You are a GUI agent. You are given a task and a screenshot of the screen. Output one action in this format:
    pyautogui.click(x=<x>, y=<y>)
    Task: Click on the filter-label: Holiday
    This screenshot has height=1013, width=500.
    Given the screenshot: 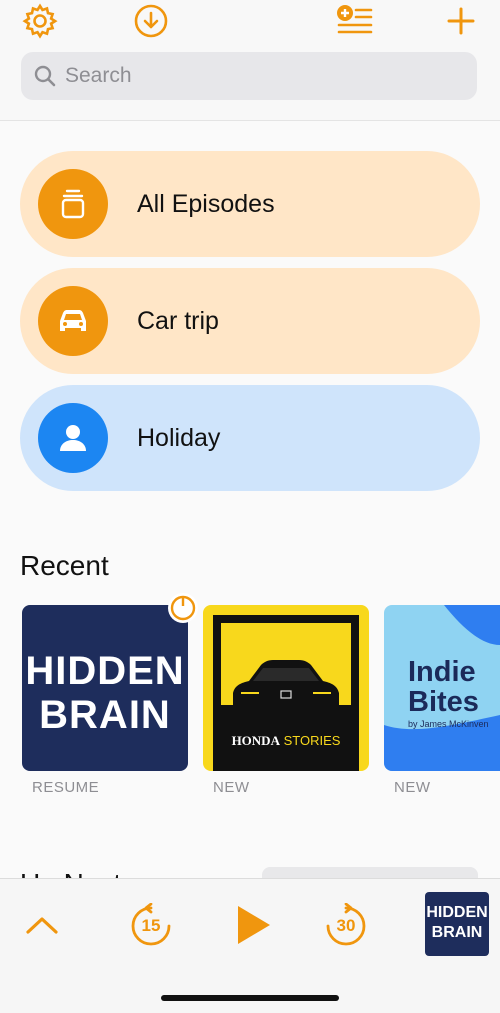 What is the action you would take?
    pyautogui.click(x=179, y=437)
    